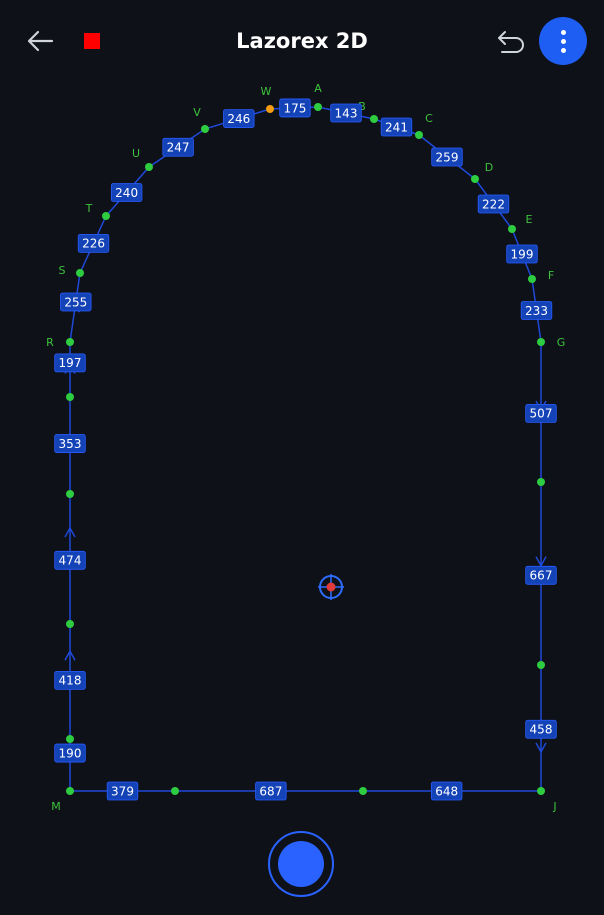  What do you see at coordinates (56, 806) in the screenshot?
I see `waypoint-label: M` at bounding box center [56, 806].